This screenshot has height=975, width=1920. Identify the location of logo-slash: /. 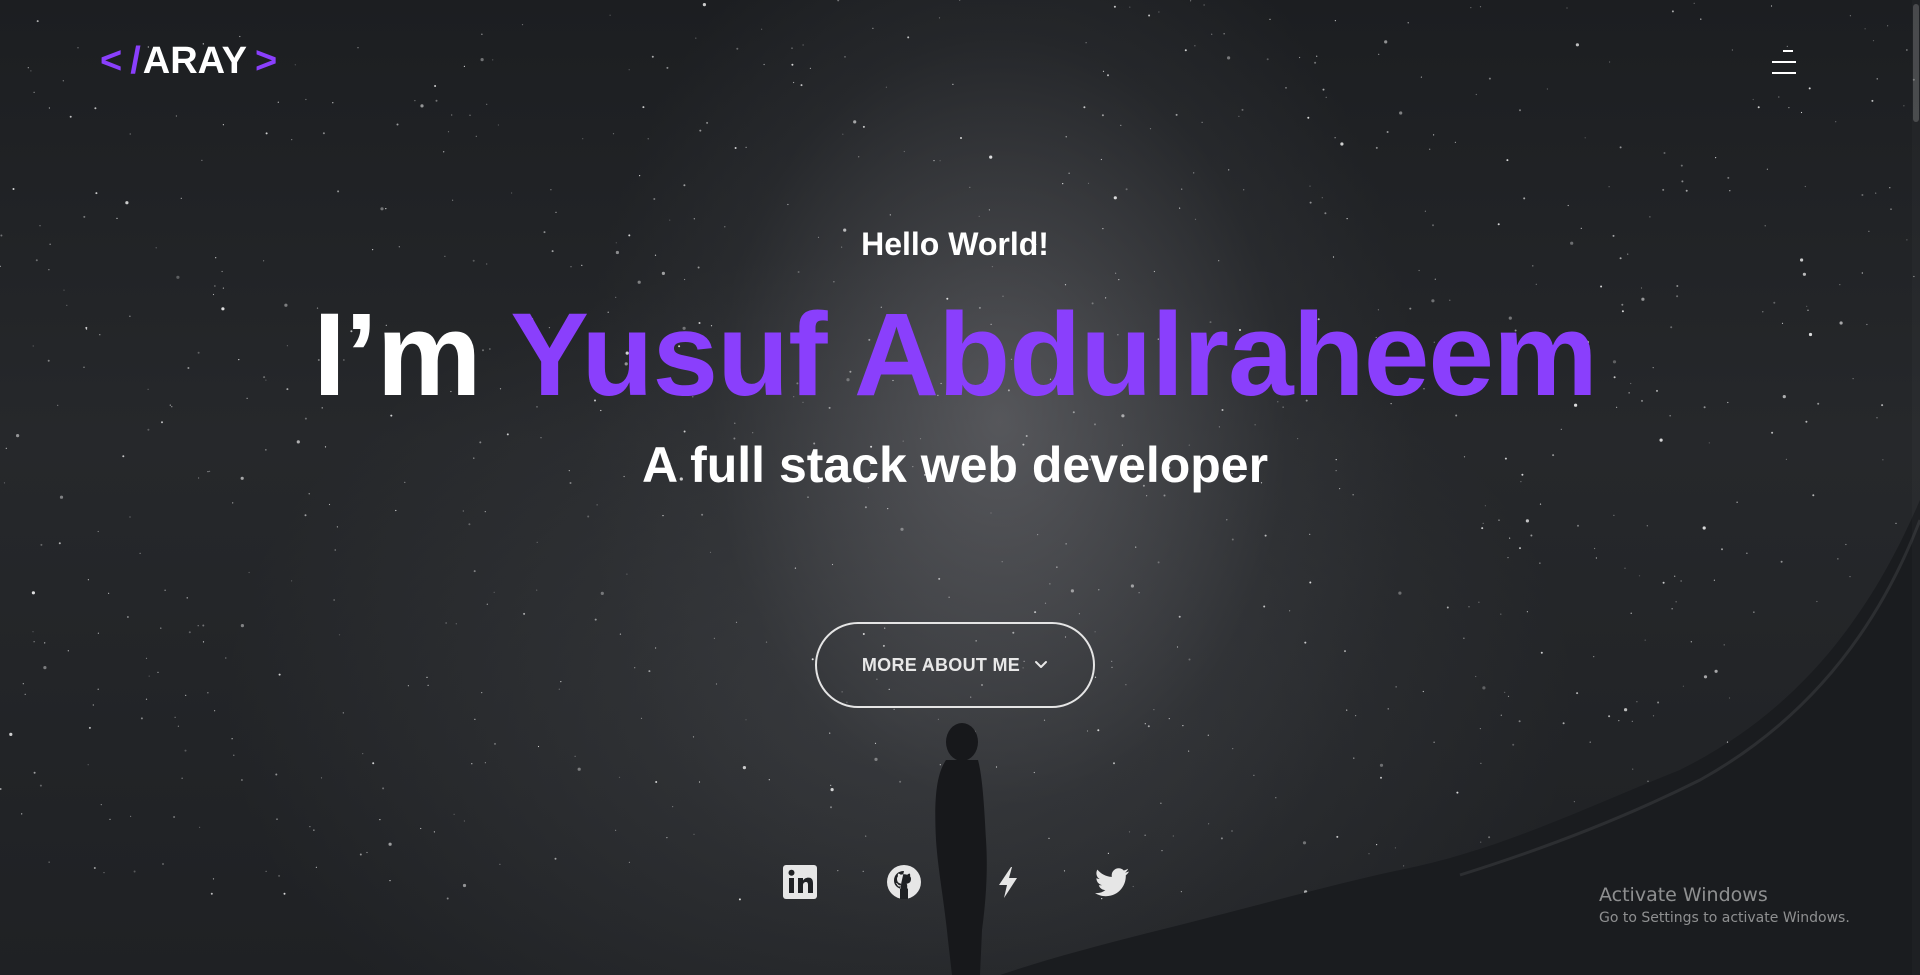
(135, 61).